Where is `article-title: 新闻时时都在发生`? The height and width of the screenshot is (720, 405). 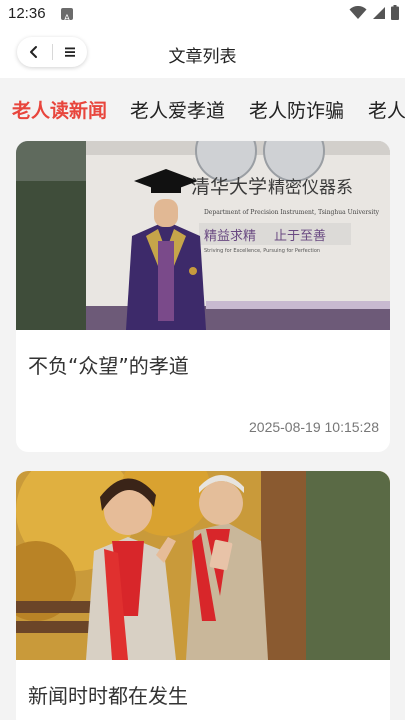 article-title: 新闻时时都在发生 is located at coordinates (108, 696).